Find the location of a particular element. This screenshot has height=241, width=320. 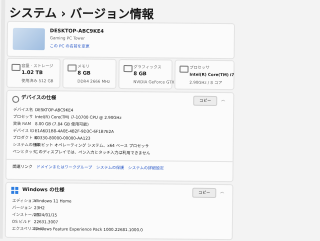

summary-tile-label: メモリ is located at coordinates (83, 66).